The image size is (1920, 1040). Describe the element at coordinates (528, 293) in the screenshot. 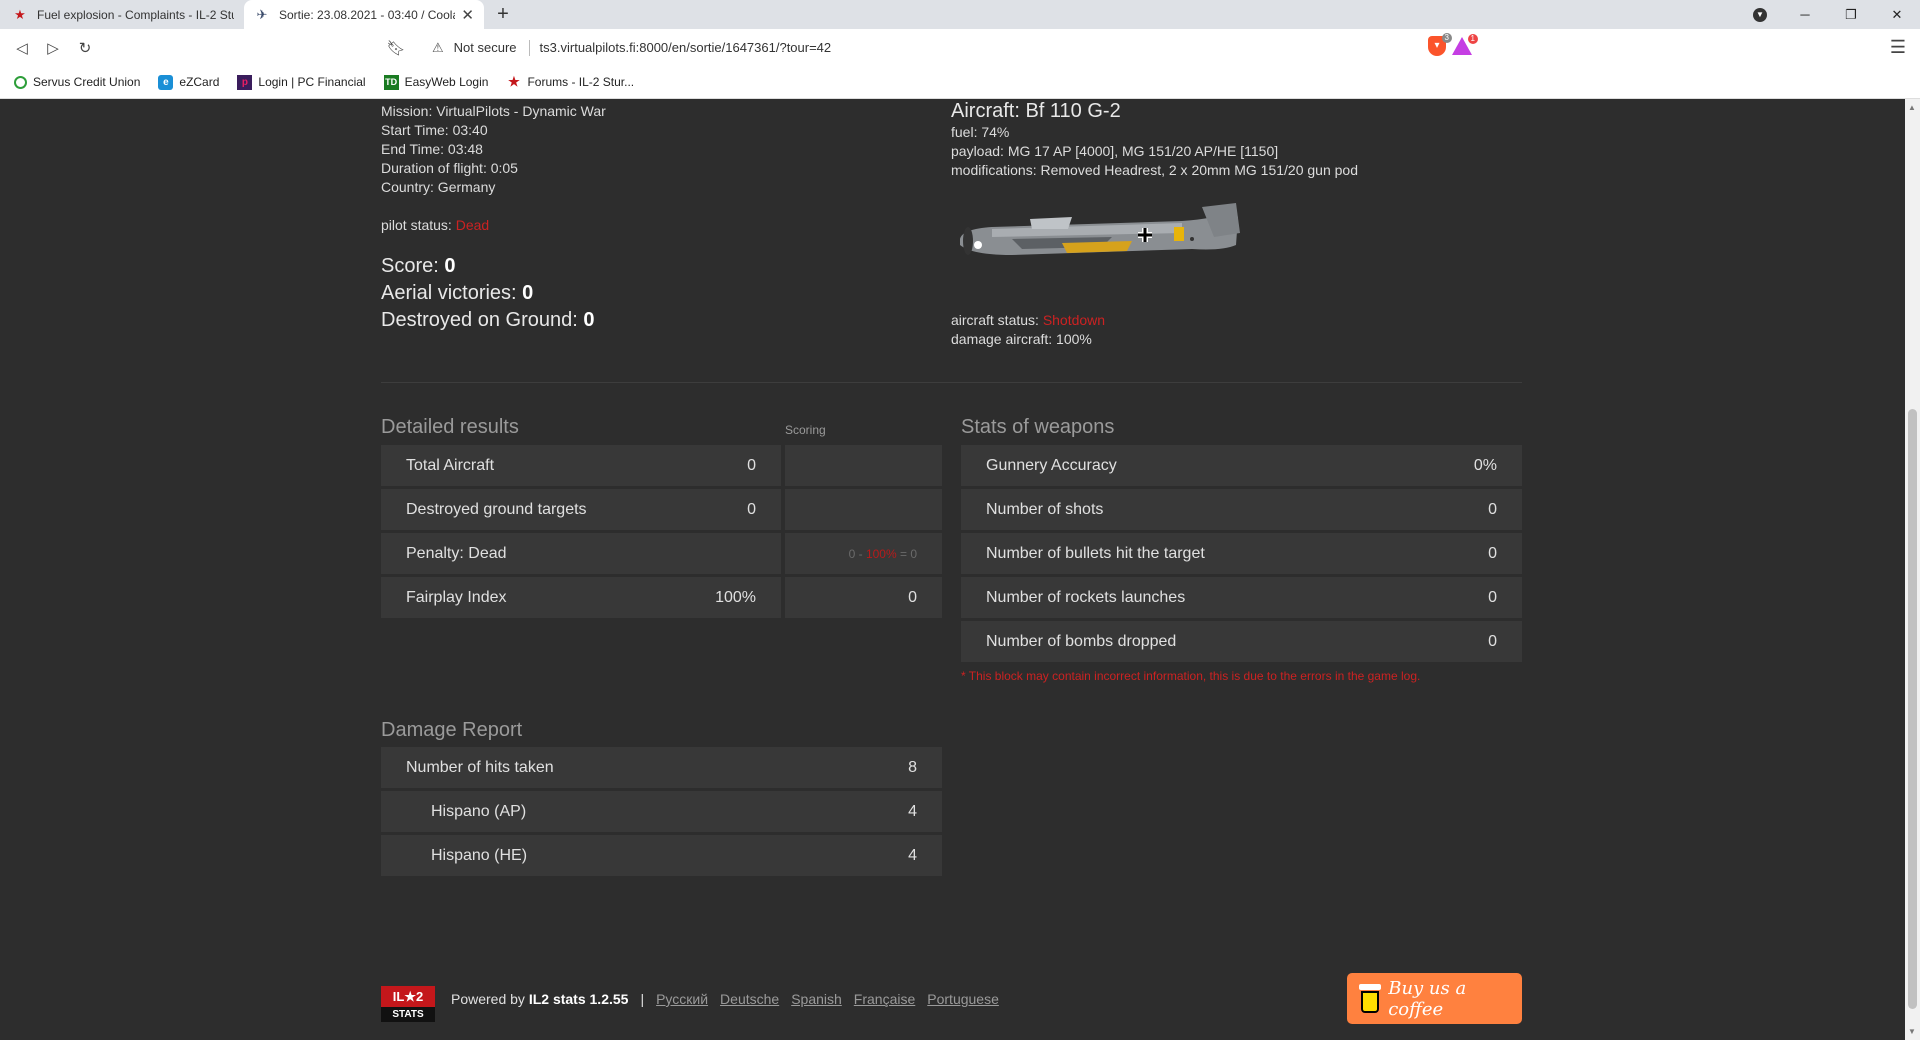

I see `aerial-value: 0` at that location.